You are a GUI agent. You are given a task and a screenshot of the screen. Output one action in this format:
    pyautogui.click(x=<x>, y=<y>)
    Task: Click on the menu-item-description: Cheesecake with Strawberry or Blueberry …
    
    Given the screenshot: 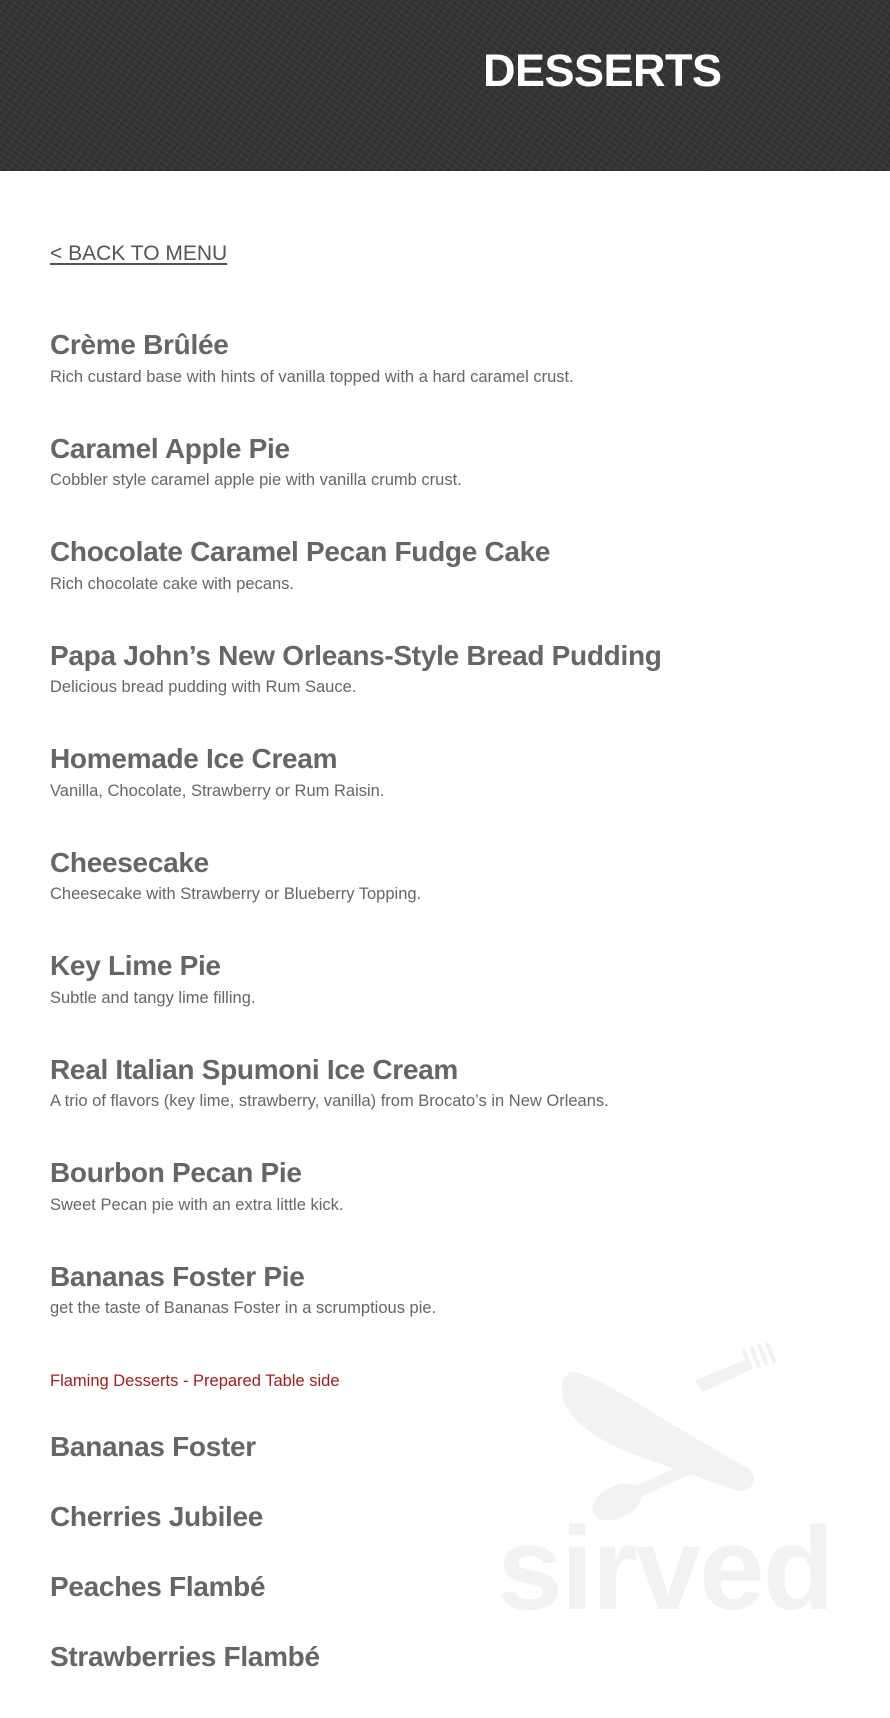 What is the action you would take?
    pyautogui.click(x=236, y=894)
    